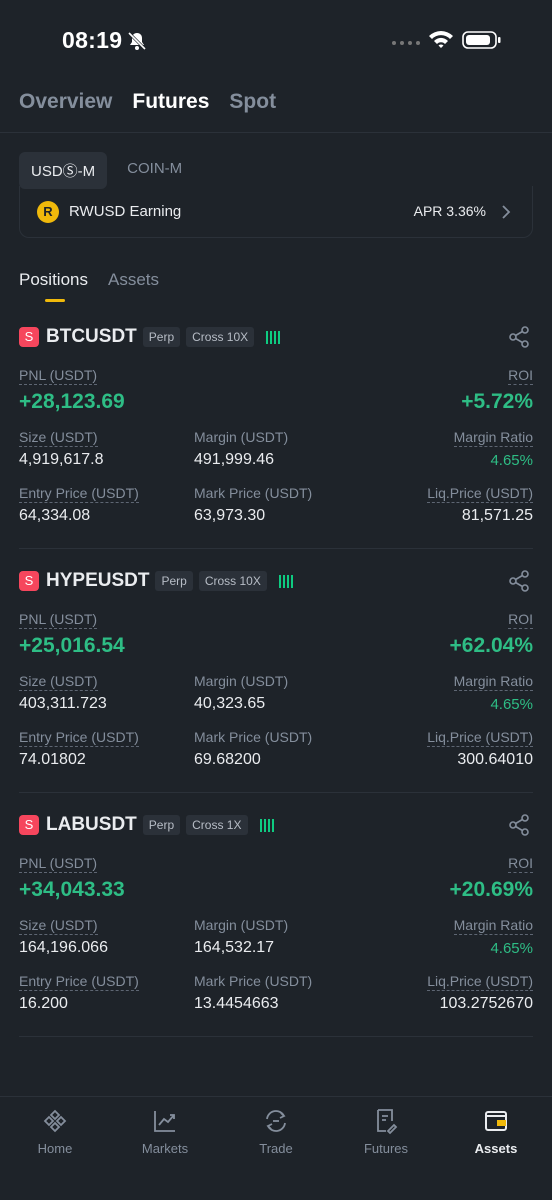  I want to click on tab-positions: Positions, so click(53, 280).